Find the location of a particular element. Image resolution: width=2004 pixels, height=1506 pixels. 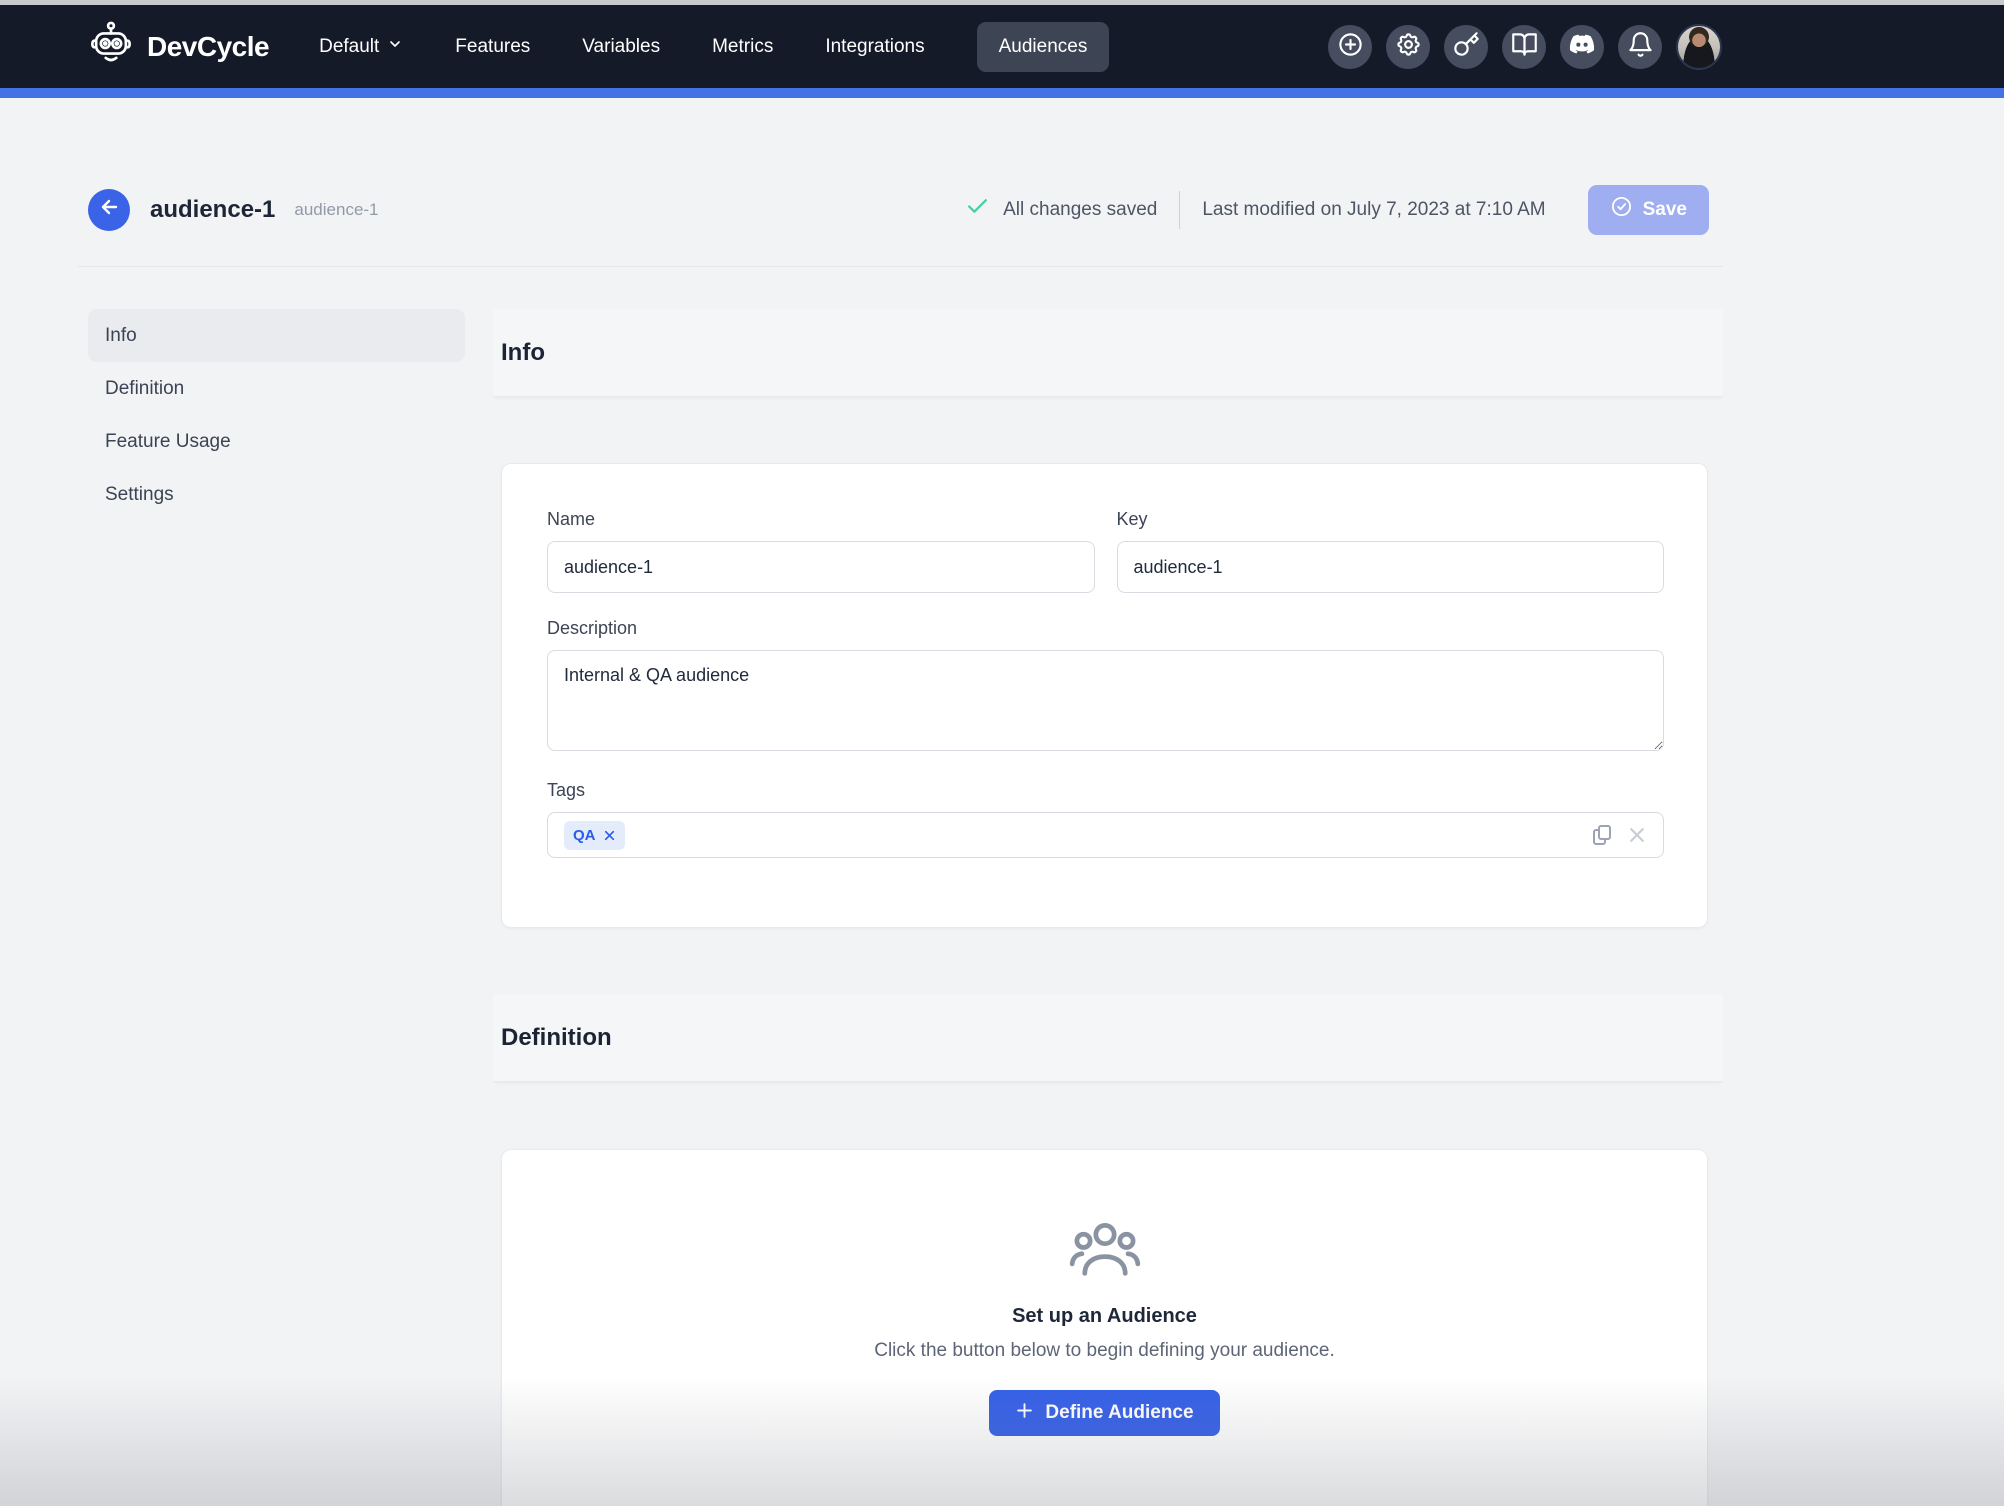

saved-status: All changes saved is located at coordinates (1061, 209).